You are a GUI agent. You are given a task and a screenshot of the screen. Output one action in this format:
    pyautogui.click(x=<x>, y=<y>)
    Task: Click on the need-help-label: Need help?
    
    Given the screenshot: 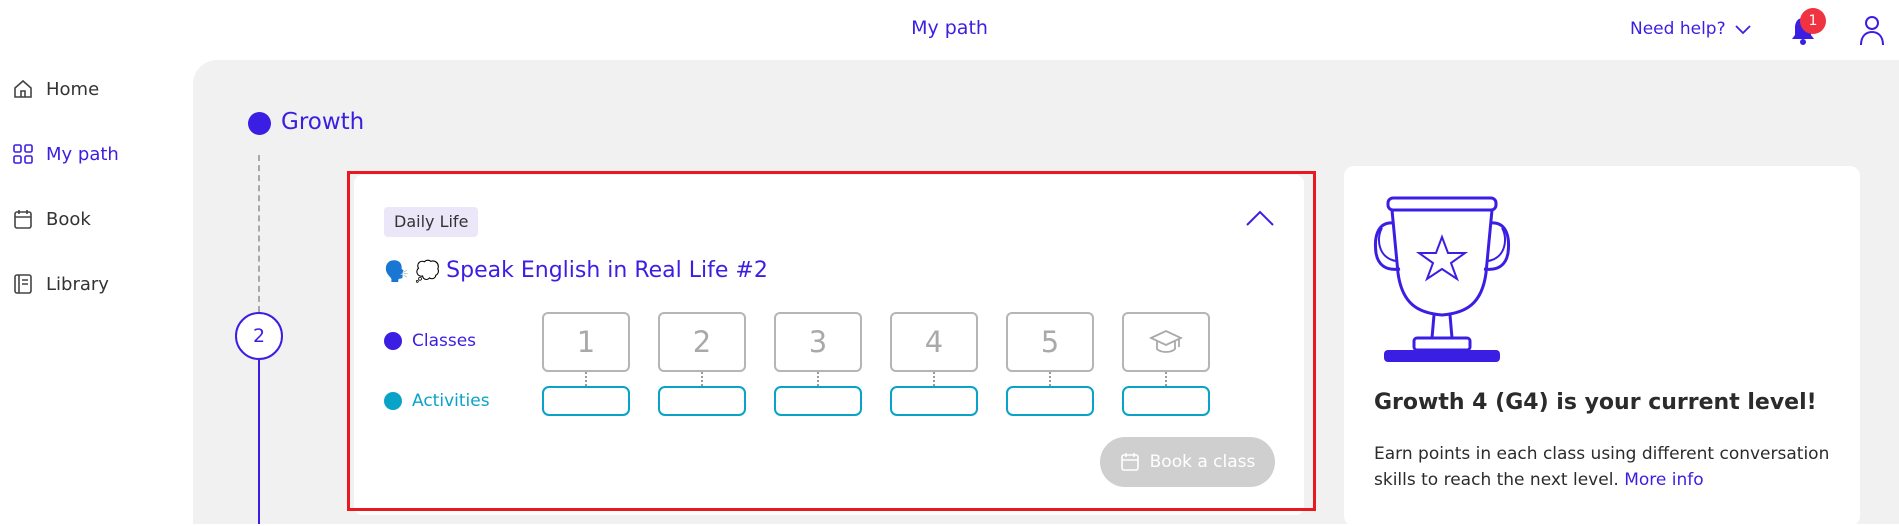 What is the action you would take?
    pyautogui.click(x=1678, y=29)
    